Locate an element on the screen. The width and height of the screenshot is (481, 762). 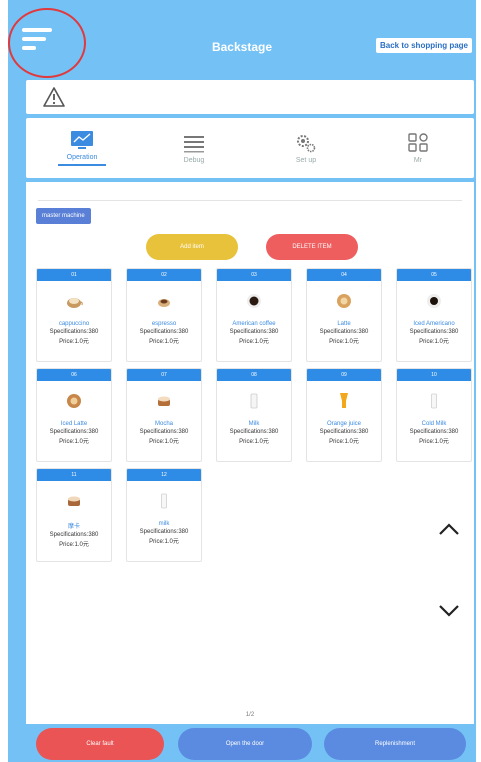
product-name: espresso is located at coordinates (164, 324).